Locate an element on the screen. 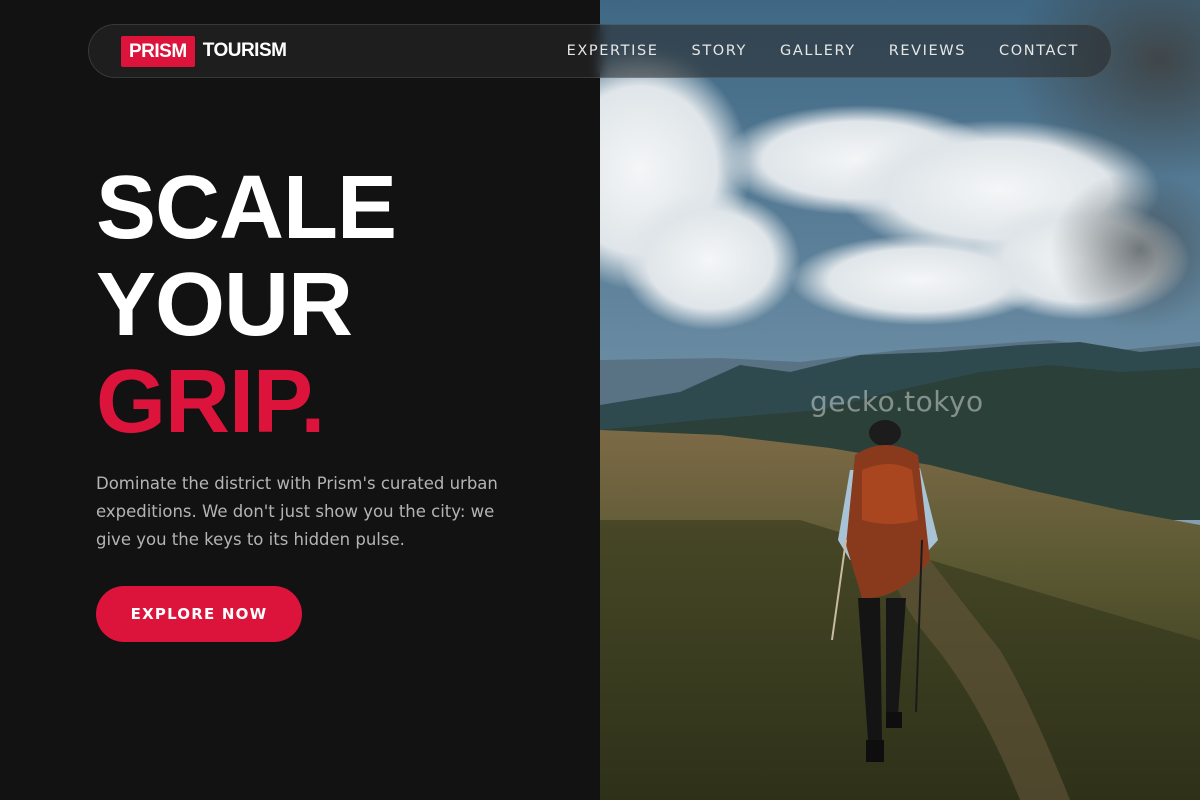  nav-item-contact: CONTACT is located at coordinates (1039, 51).